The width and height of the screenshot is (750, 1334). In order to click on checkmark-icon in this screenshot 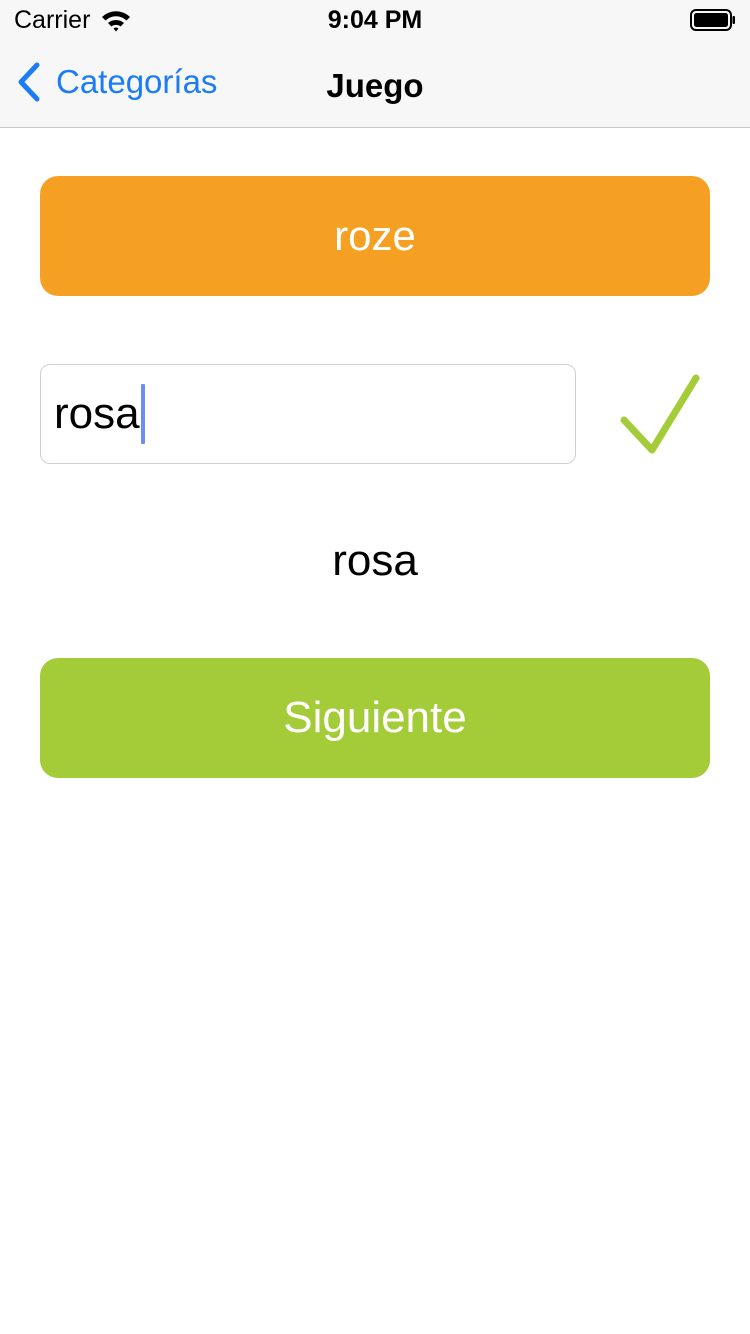, I will do `click(660, 414)`.